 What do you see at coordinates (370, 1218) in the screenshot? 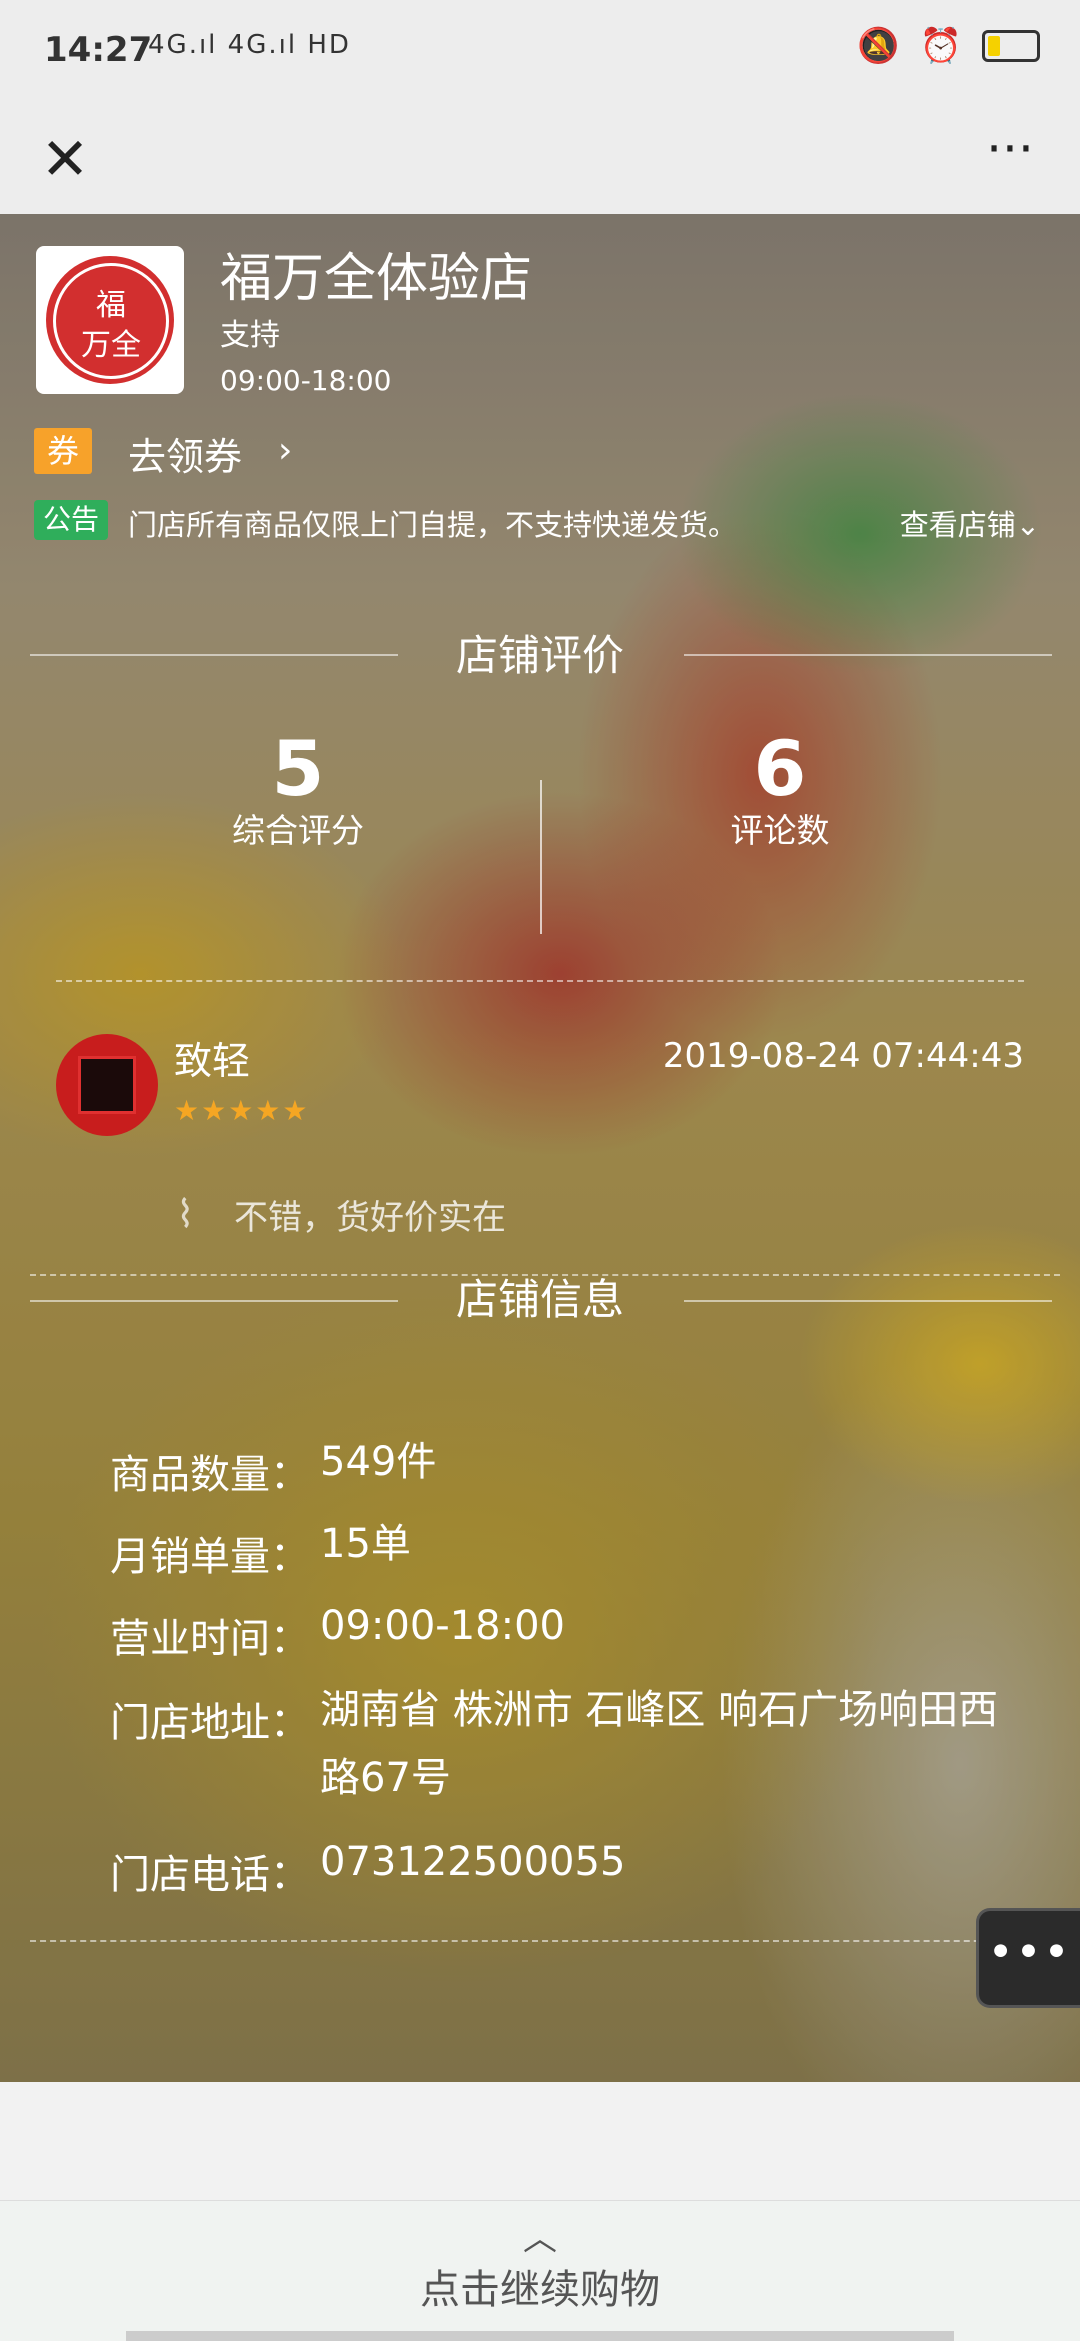
I see `review-text: 不错，货好价实在` at bounding box center [370, 1218].